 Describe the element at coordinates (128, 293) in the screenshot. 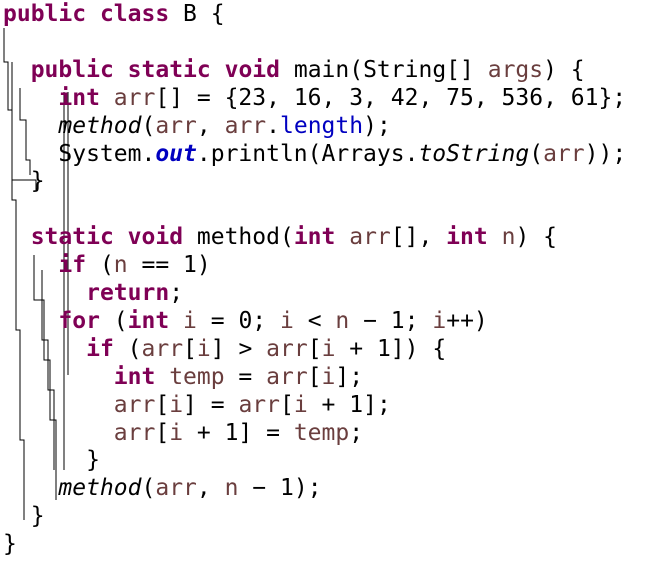

I see `code-token: return` at that location.